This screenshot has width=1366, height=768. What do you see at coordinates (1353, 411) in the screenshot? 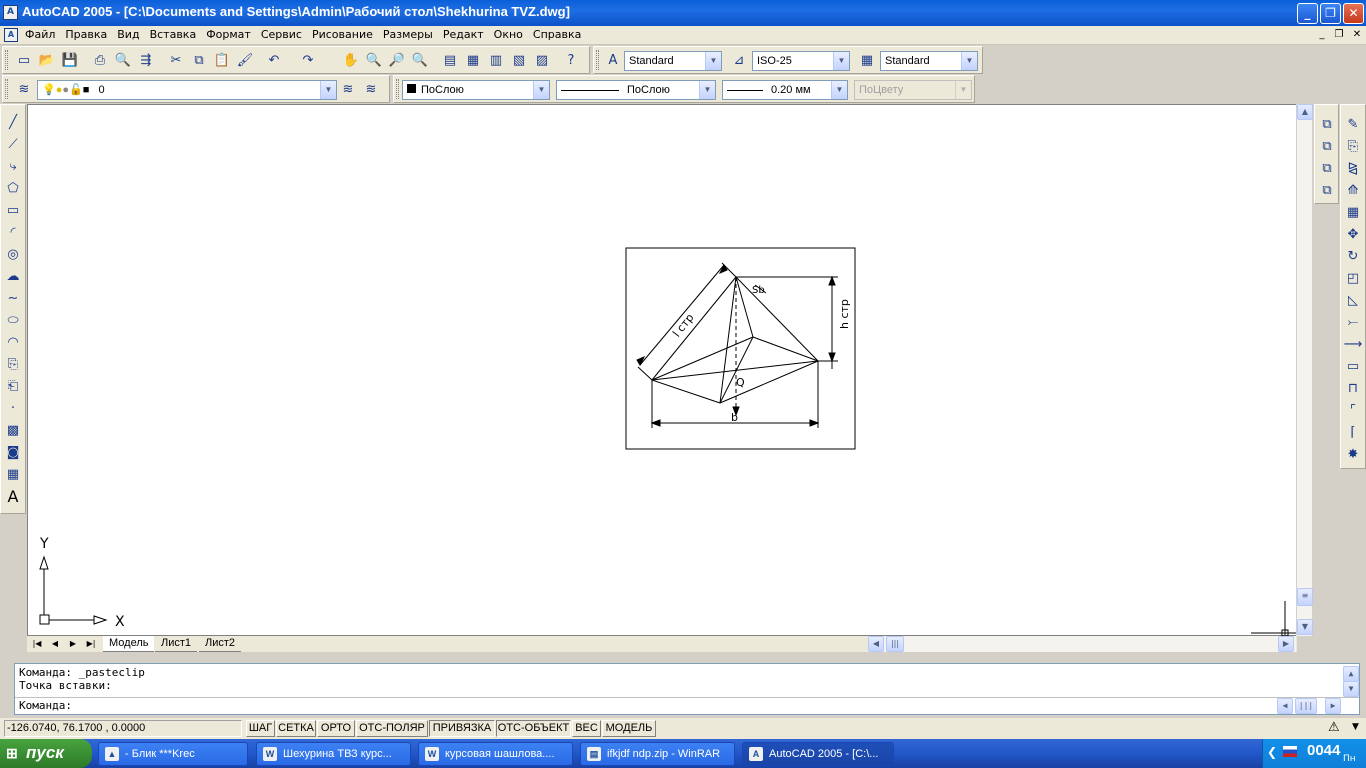
I see `chamfer-icon: ⌜` at bounding box center [1353, 411].